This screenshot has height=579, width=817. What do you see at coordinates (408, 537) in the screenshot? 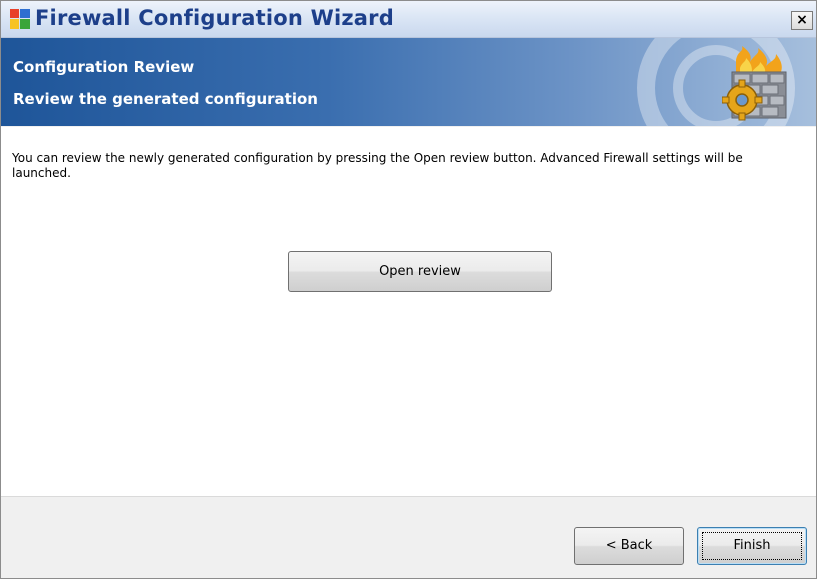
I see `footer-bar: < Back Finish` at bounding box center [408, 537].